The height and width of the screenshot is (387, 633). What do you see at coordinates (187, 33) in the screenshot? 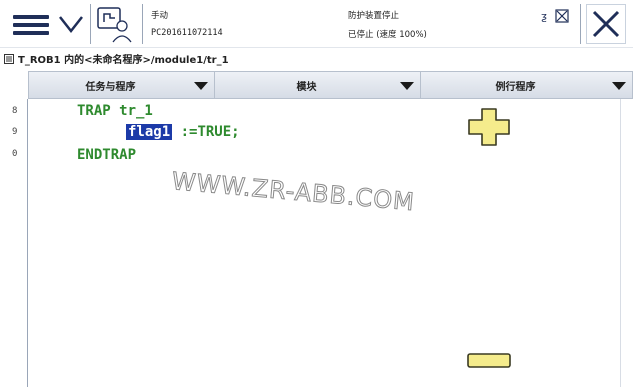
I see `controller-id: PC201611072114` at bounding box center [187, 33].